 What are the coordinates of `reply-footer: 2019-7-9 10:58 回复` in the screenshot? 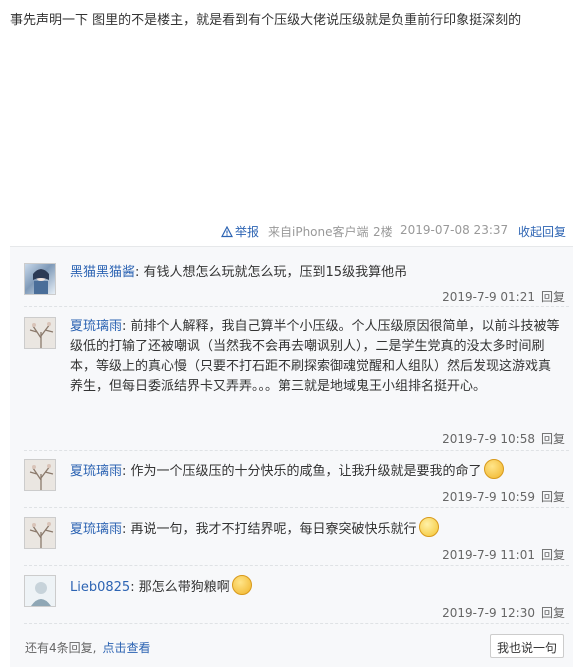 It's located at (503, 438).